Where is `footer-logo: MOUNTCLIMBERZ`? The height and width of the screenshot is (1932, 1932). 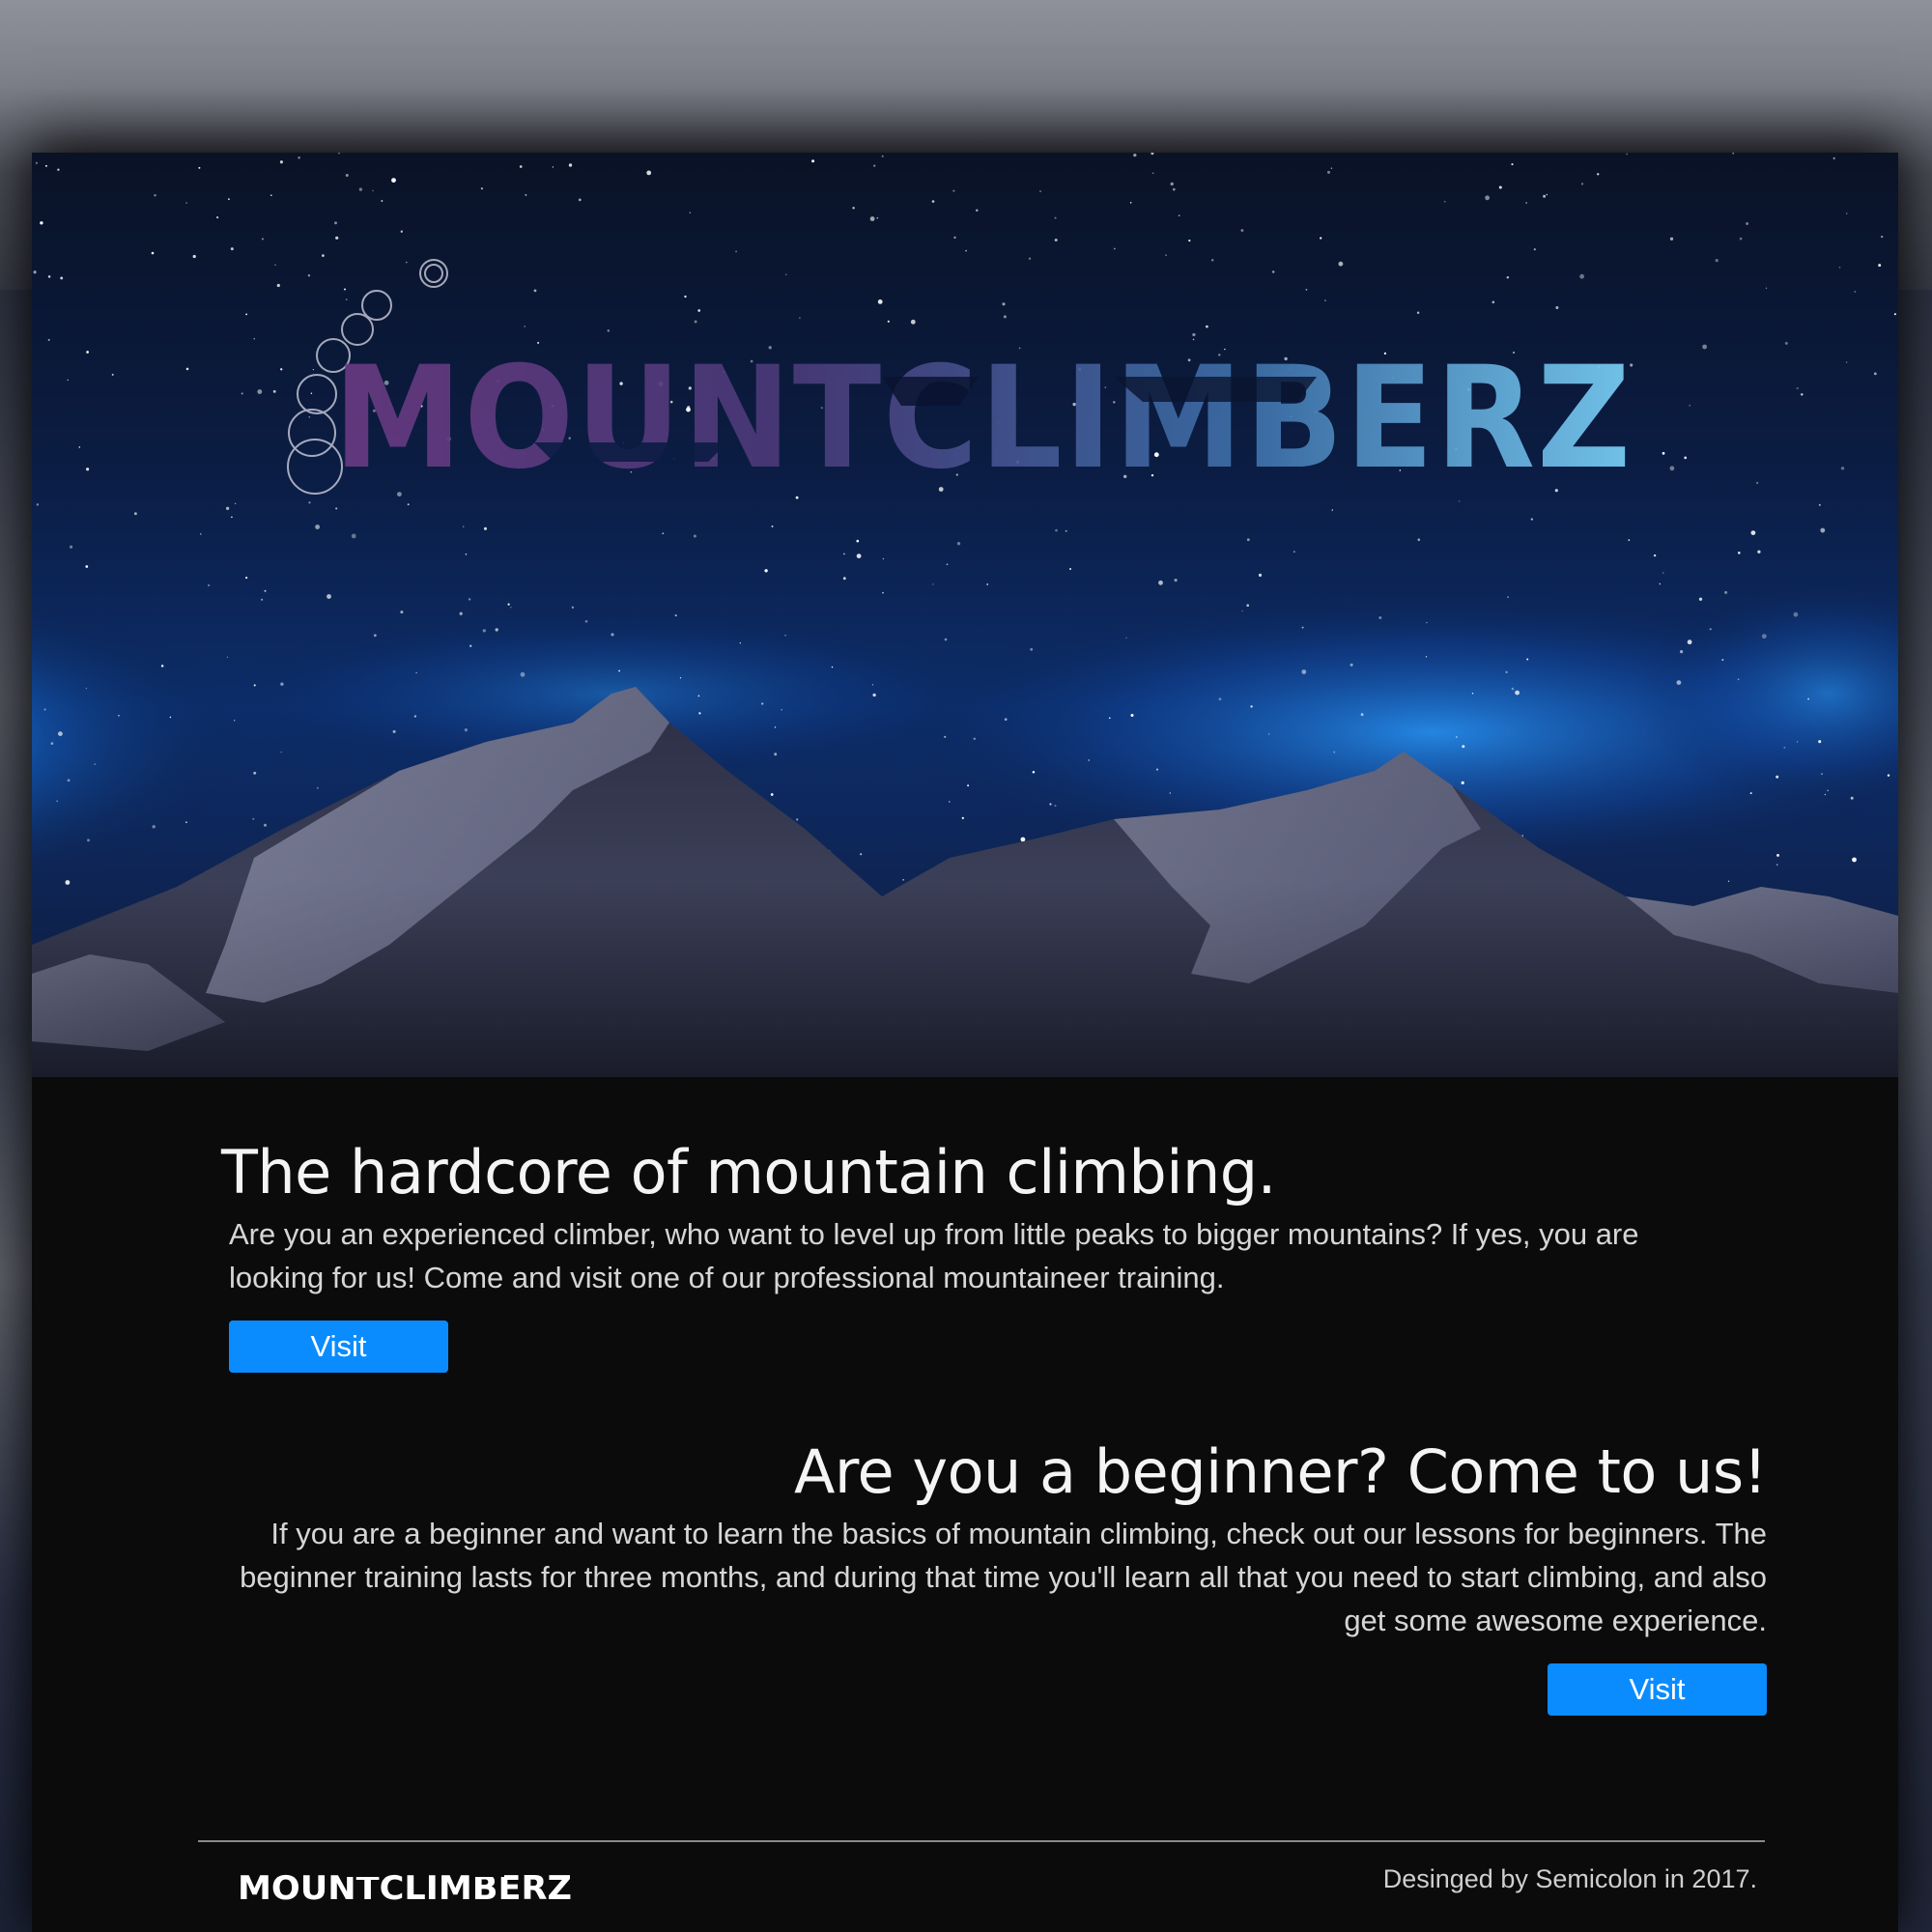
footer-logo: MOUNTCLIMBERZ is located at coordinates (411, 1887).